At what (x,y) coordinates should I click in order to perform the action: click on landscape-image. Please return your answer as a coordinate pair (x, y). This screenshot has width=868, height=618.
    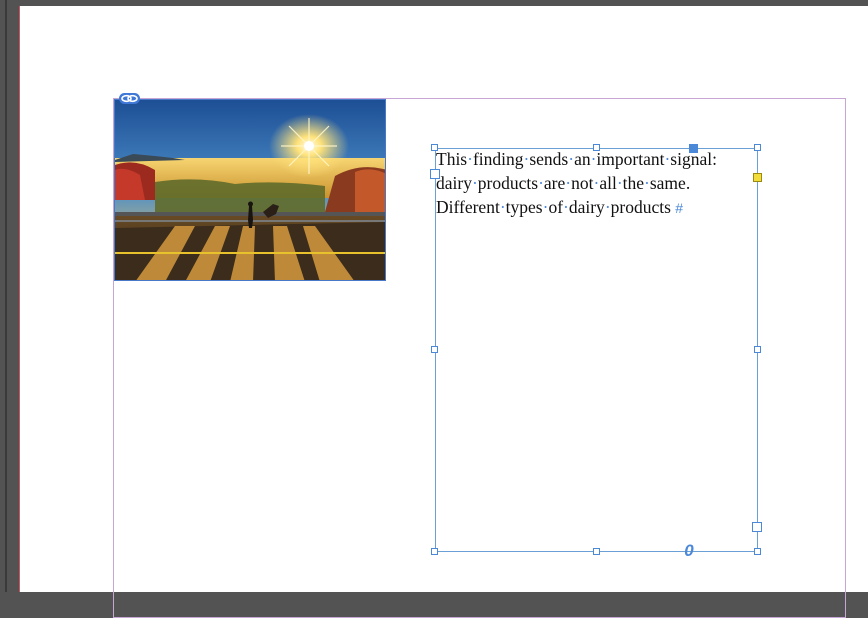
    Looking at the image, I should click on (250, 190).